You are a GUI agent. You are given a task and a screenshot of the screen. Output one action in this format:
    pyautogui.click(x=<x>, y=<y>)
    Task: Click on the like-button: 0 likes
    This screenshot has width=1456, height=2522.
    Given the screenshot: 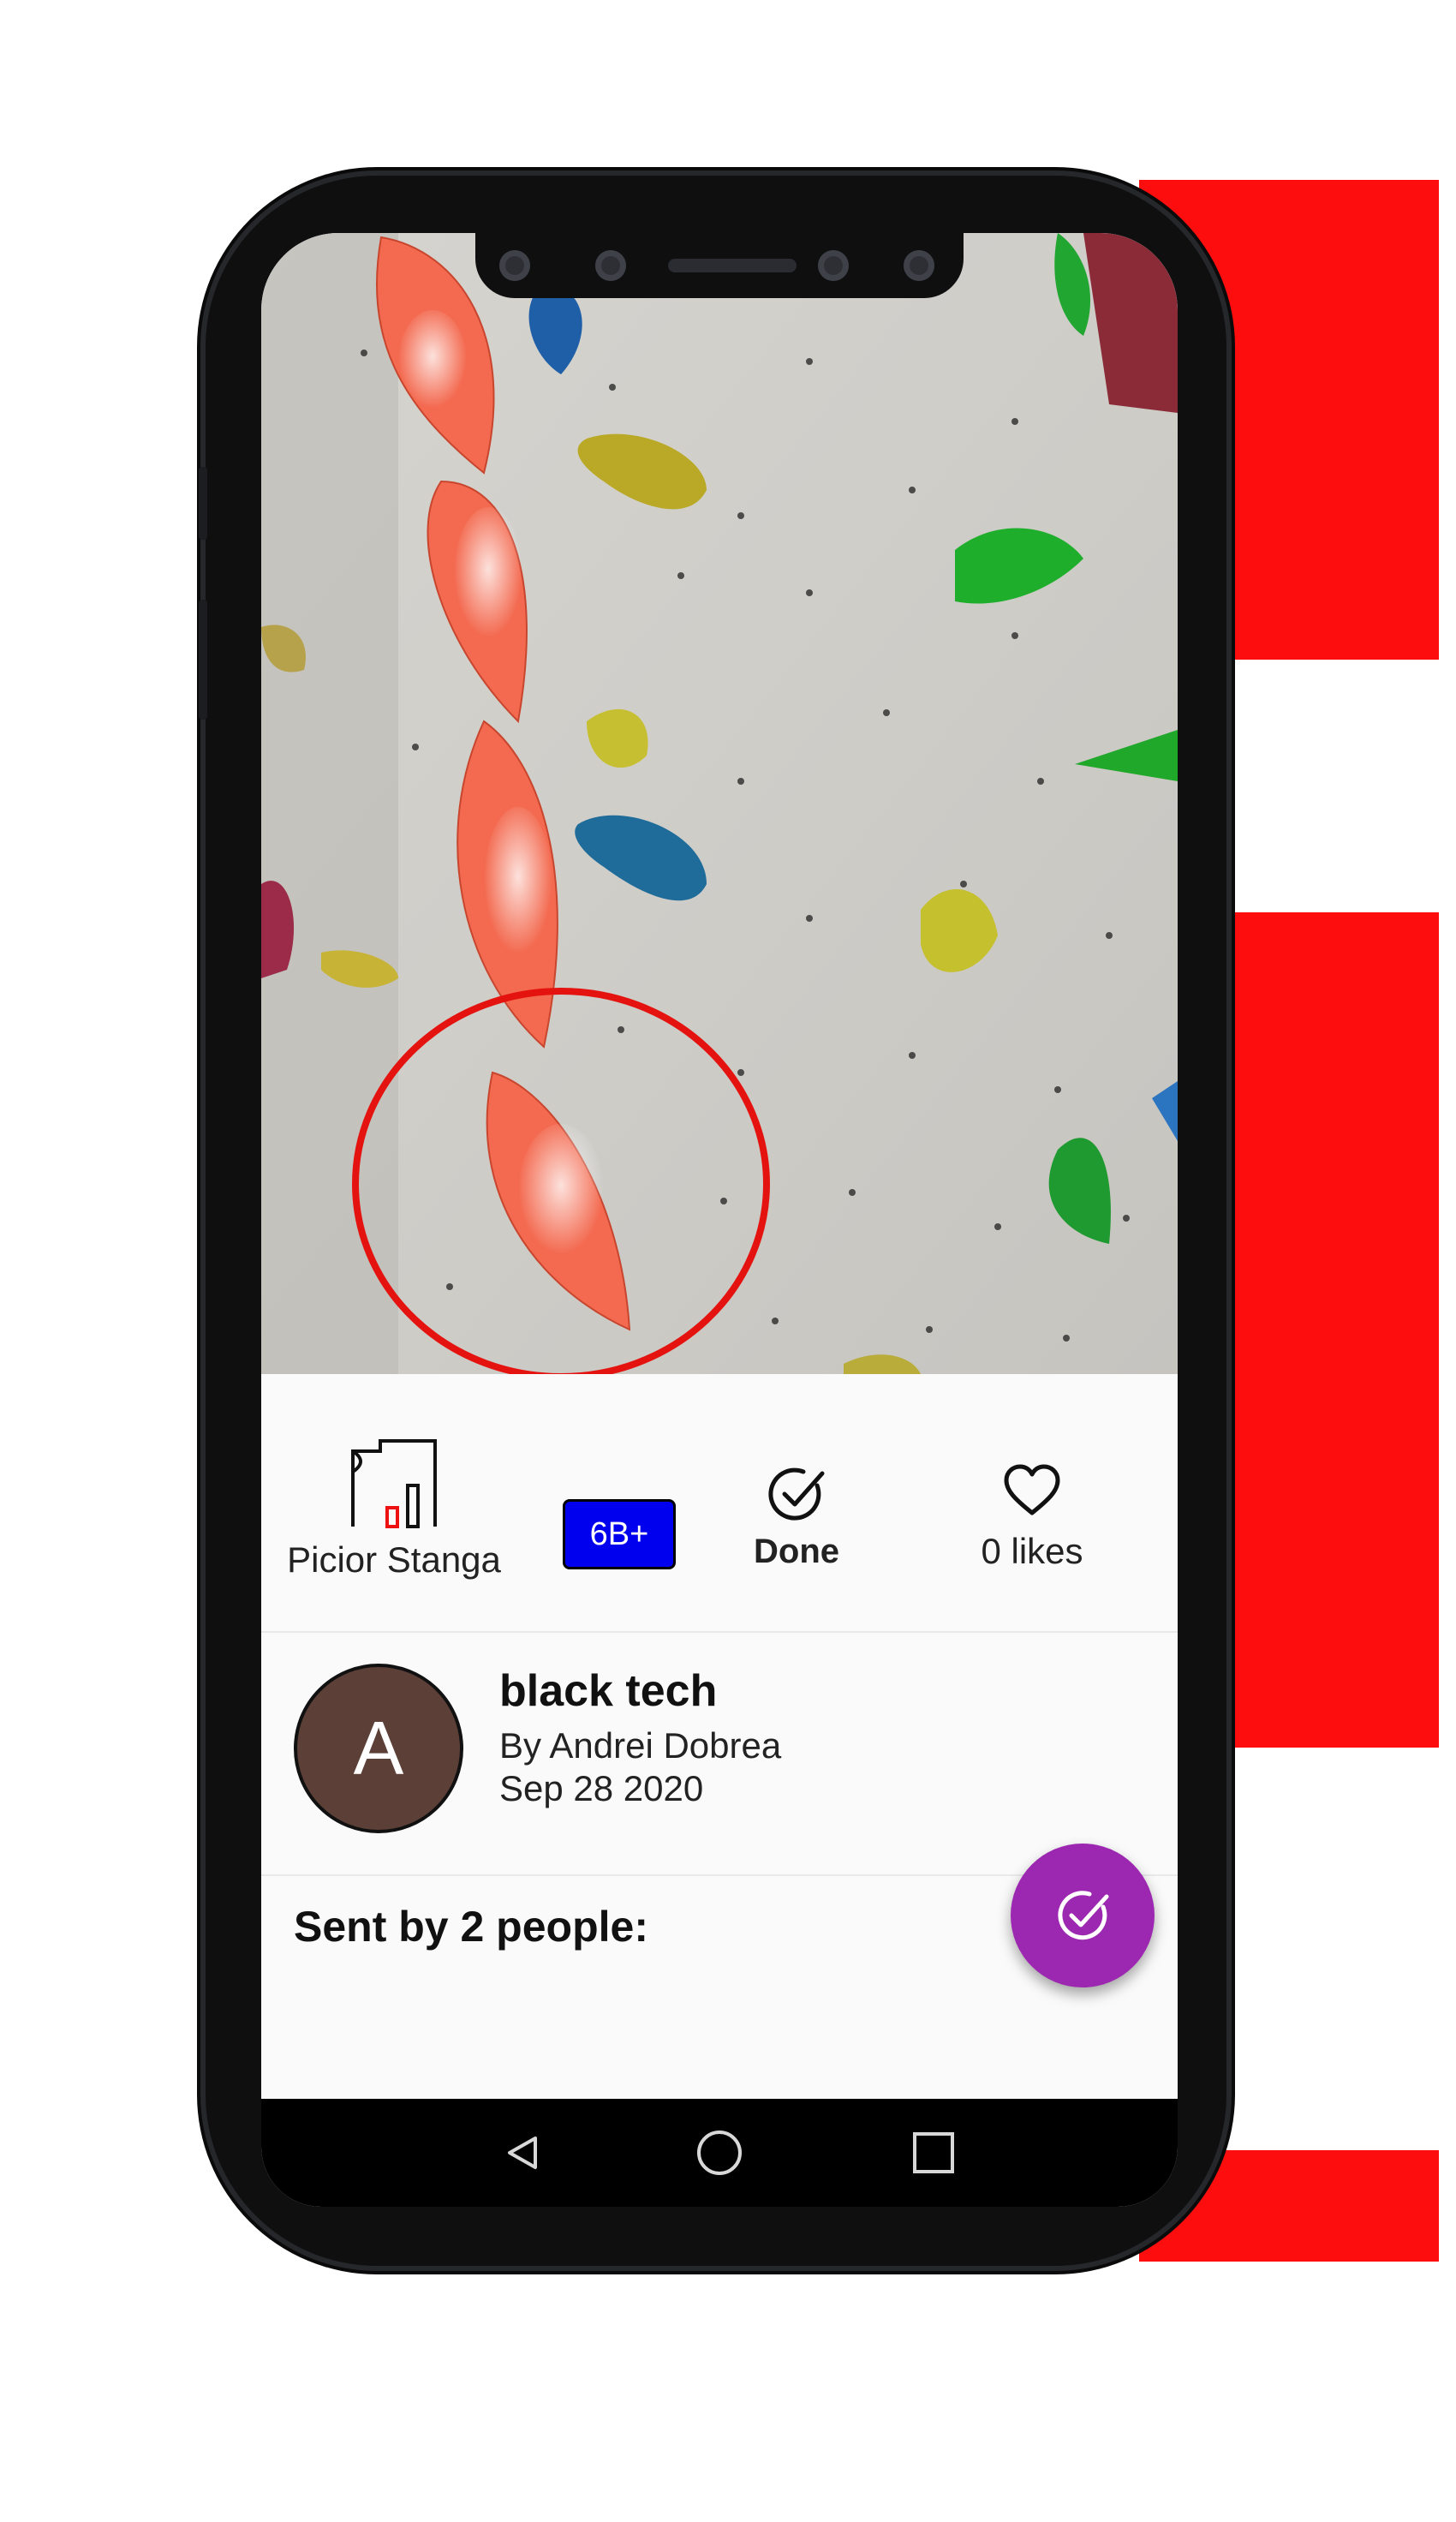 What is the action you would take?
    pyautogui.click(x=1032, y=1515)
    